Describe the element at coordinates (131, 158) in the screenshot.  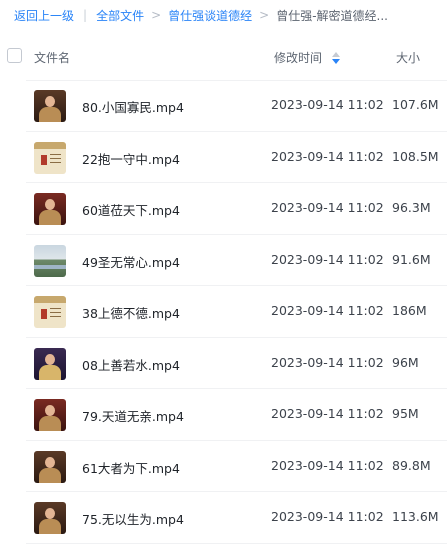
I see `file-name: 22抱一守中.mp4` at that location.